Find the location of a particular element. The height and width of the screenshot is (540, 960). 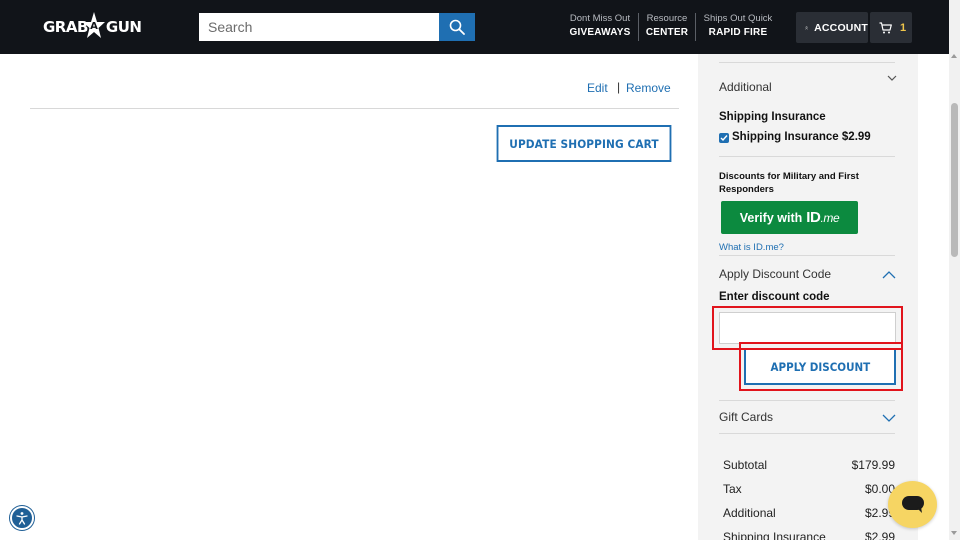

checkmark-icon is located at coordinates (724, 138).